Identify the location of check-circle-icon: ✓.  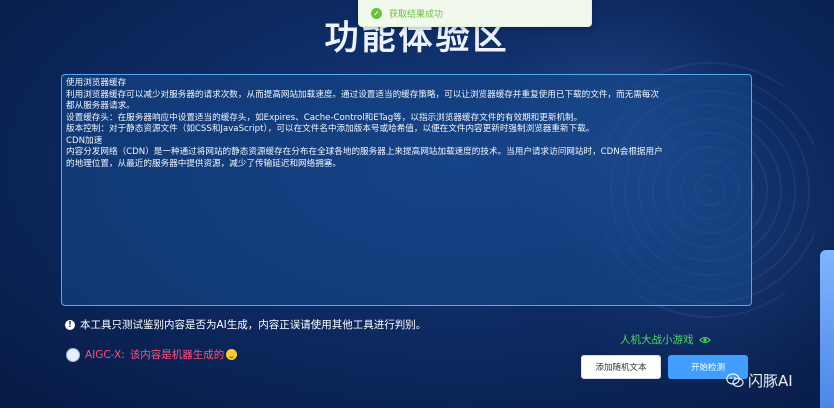
(376, 13).